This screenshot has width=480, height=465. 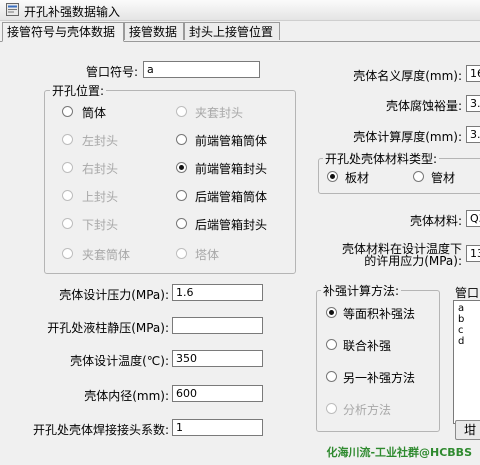 What do you see at coordinates (466, 362) in the screenshot?
I see `nozzle-listbox: a b c d` at bounding box center [466, 362].